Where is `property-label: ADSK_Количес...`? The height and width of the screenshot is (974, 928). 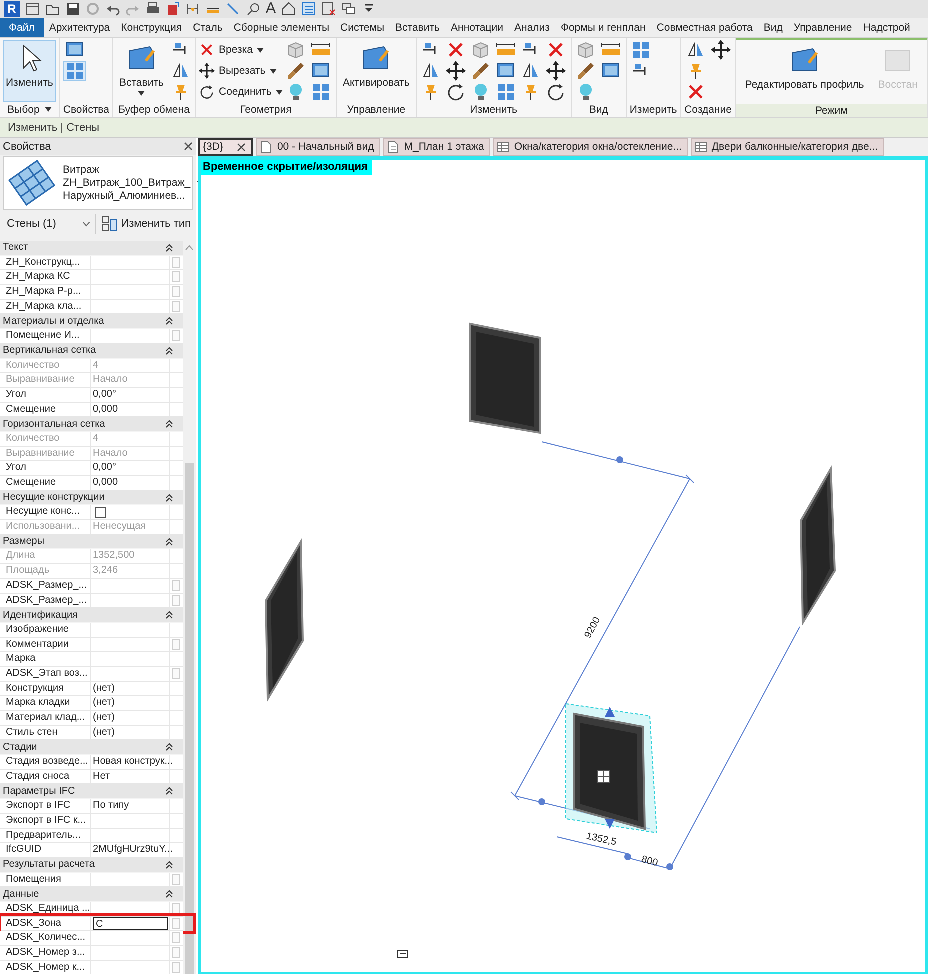
property-label: ADSK_Количес... is located at coordinates (45, 938).